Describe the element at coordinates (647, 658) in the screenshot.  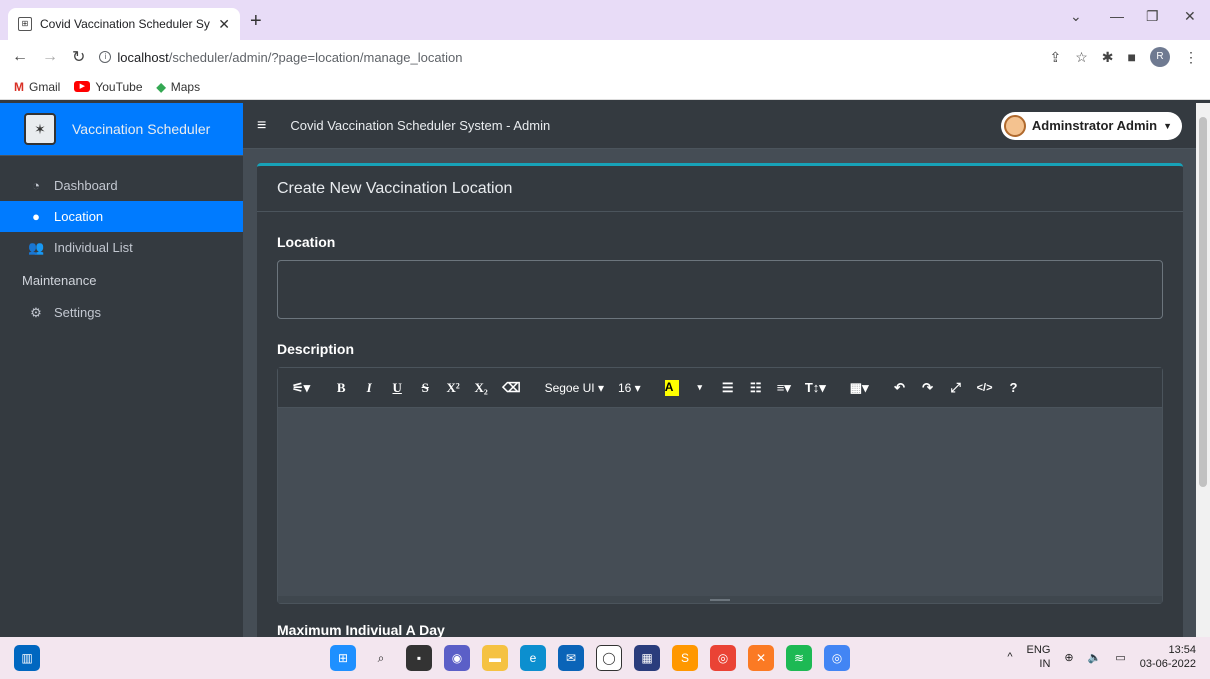
I see `dev-icon: ▦` at that location.